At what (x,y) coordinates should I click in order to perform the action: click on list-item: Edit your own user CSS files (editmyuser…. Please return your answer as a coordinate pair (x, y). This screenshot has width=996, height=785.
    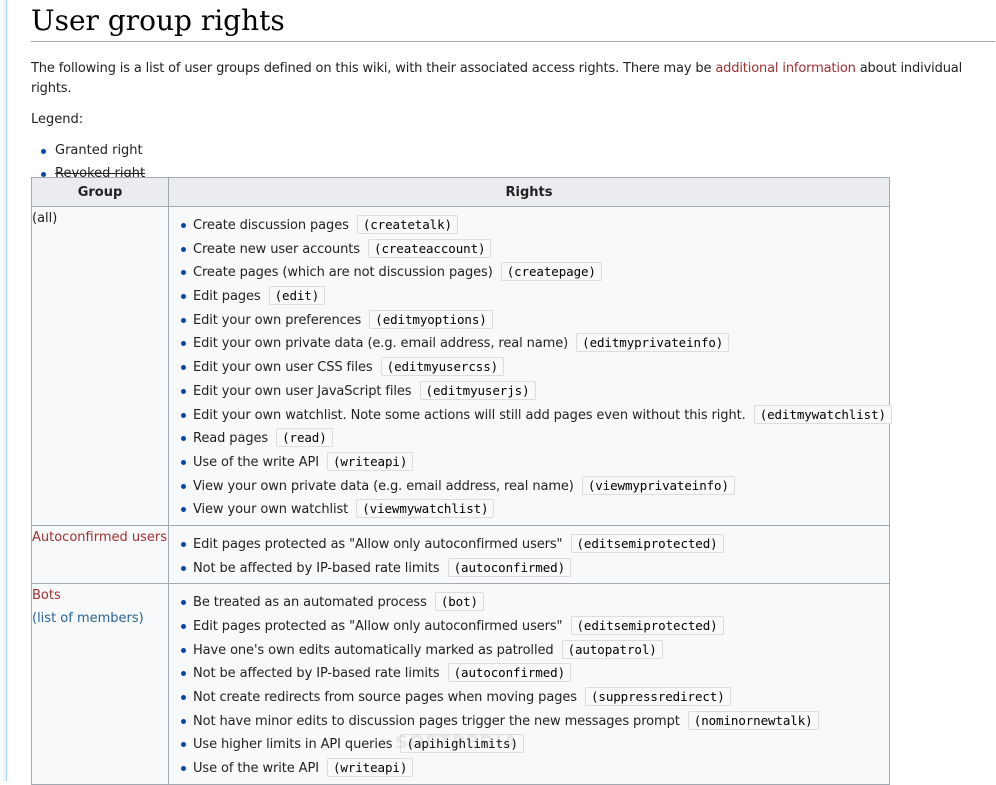
    Looking at the image, I should click on (529, 367).